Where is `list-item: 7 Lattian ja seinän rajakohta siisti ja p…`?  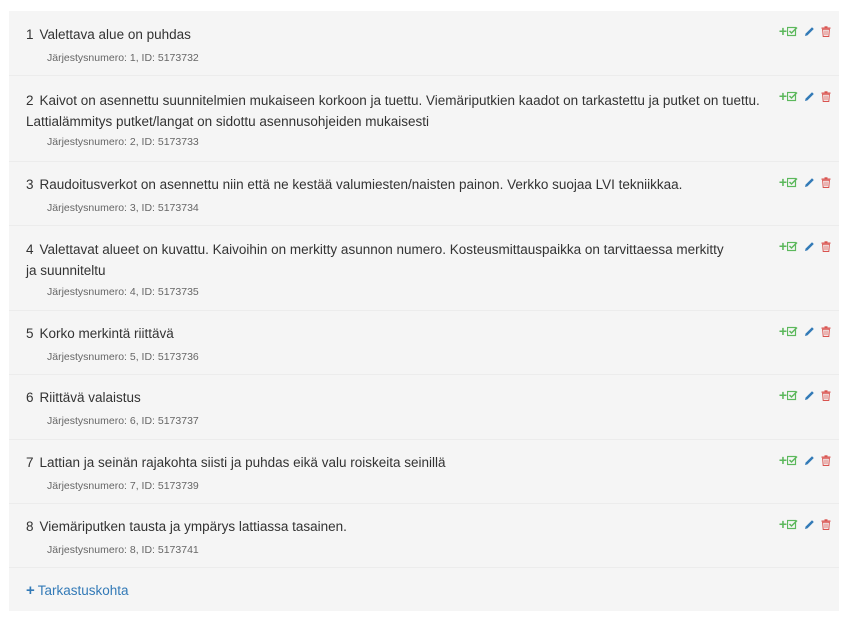
list-item: 7 Lattian ja seinän rajakohta siisti ja p… is located at coordinates (424, 472).